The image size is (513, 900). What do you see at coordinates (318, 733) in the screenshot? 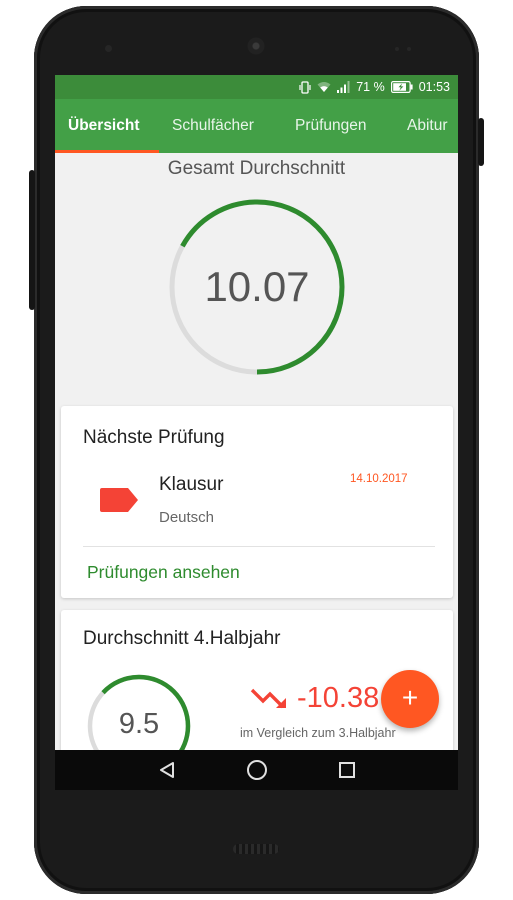
I see `semester-trend-caption: im Vergleich zum 3.Halbjahr` at bounding box center [318, 733].